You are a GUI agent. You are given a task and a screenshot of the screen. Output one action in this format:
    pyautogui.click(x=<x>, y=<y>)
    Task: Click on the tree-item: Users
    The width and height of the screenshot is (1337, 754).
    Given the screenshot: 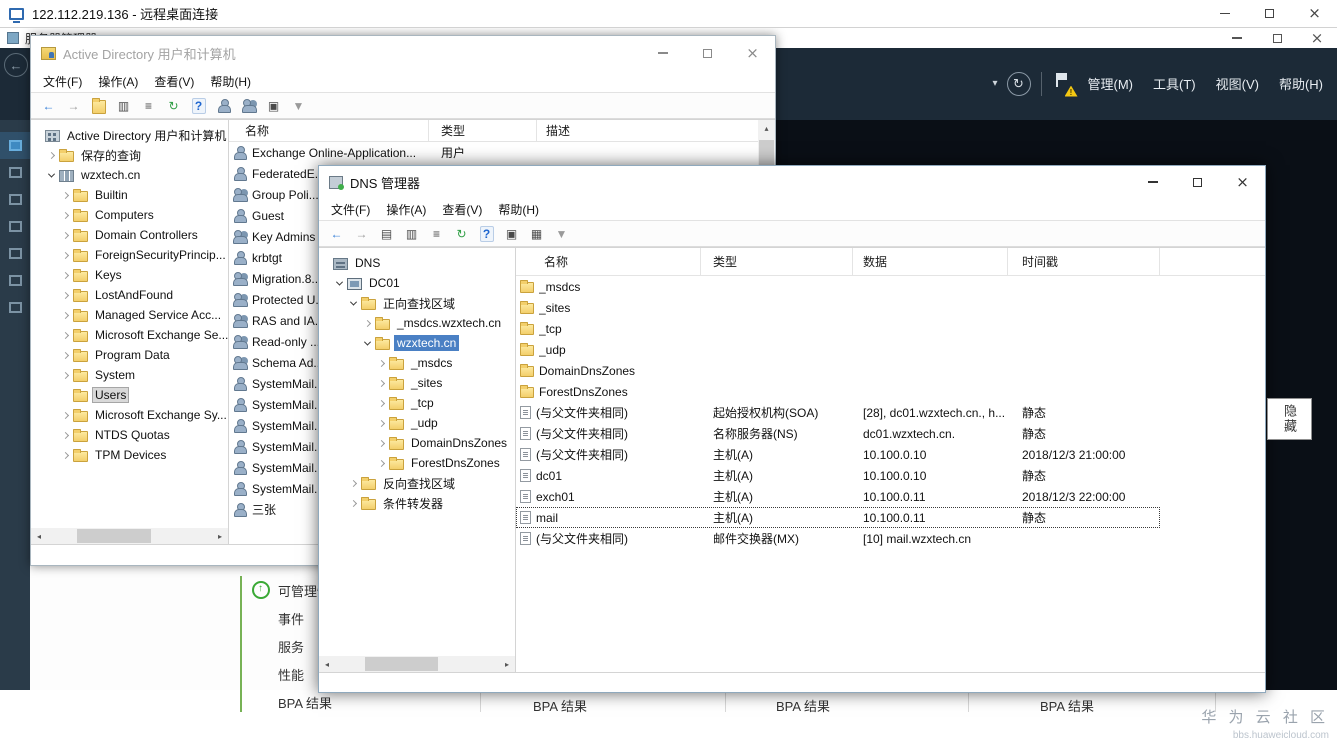 What is the action you would take?
    pyautogui.click(x=129, y=395)
    